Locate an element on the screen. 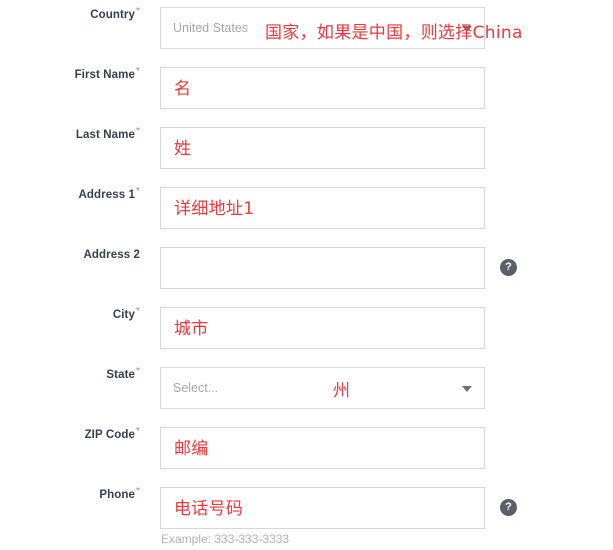 The width and height of the screenshot is (613, 550). label-address-2: Address 2 is located at coordinates (70, 255).